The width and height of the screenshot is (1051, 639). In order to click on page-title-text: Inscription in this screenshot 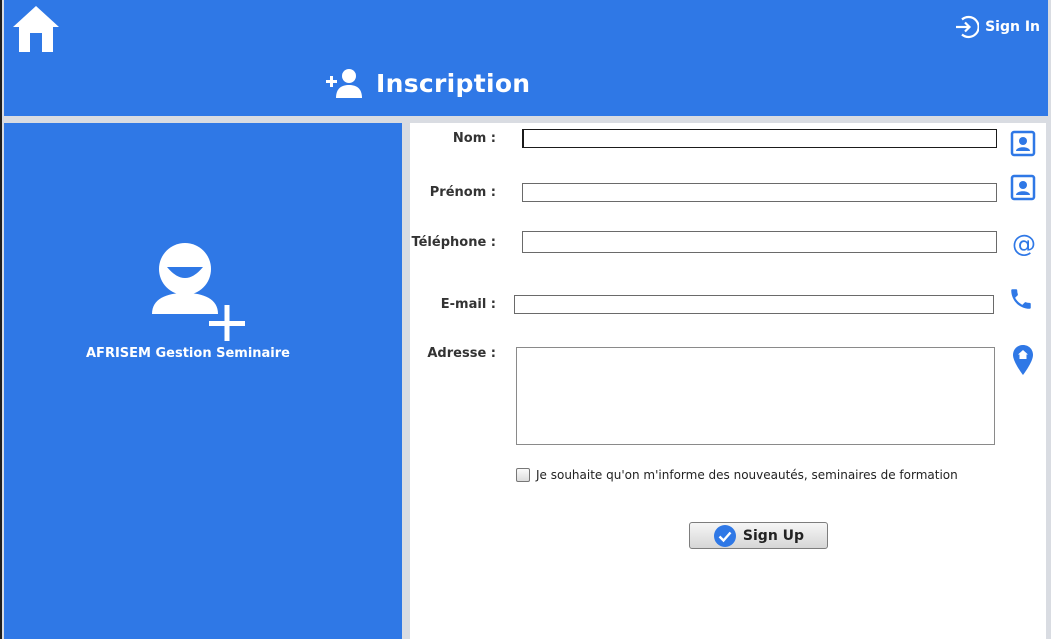, I will do `click(453, 83)`.